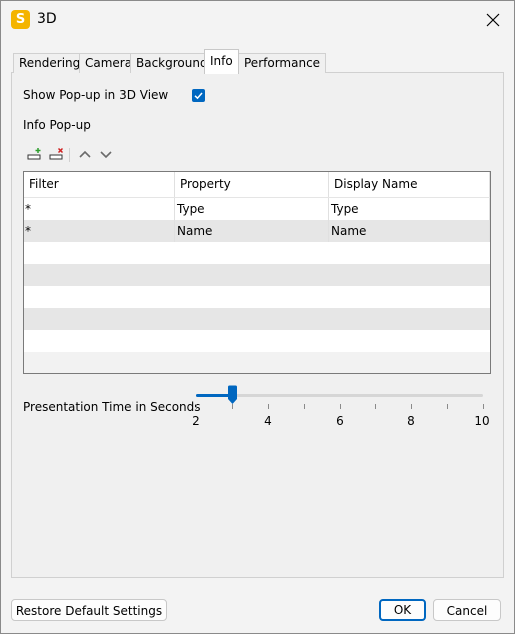  What do you see at coordinates (89, 610) in the screenshot?
I see `restore-default-settings-button: Restore Default Settings` at bounding box center [89, 610].